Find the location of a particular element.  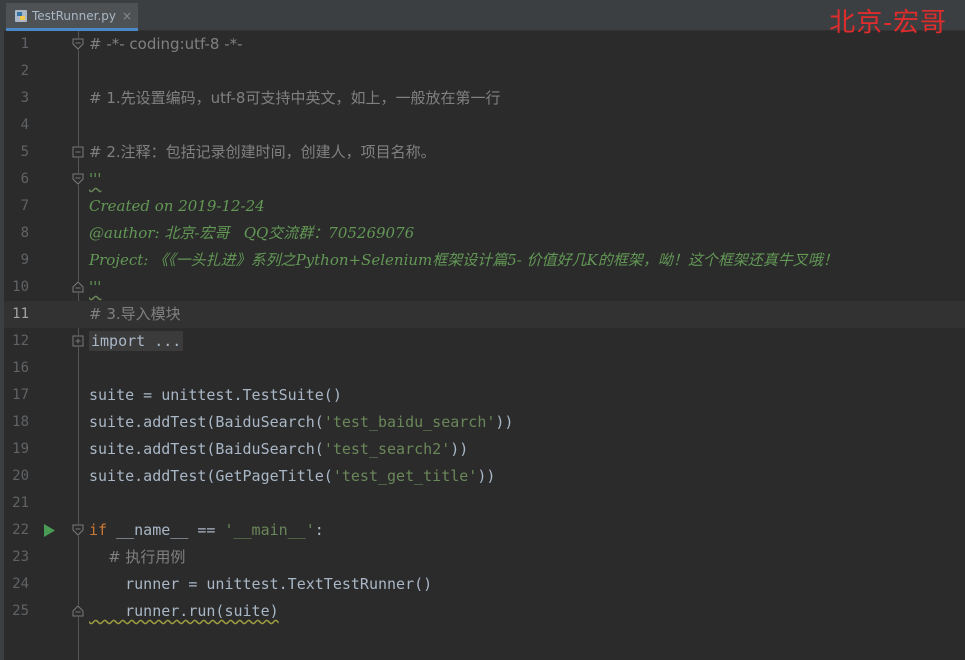

line-number: 25 is located at coordinates (20, 611).